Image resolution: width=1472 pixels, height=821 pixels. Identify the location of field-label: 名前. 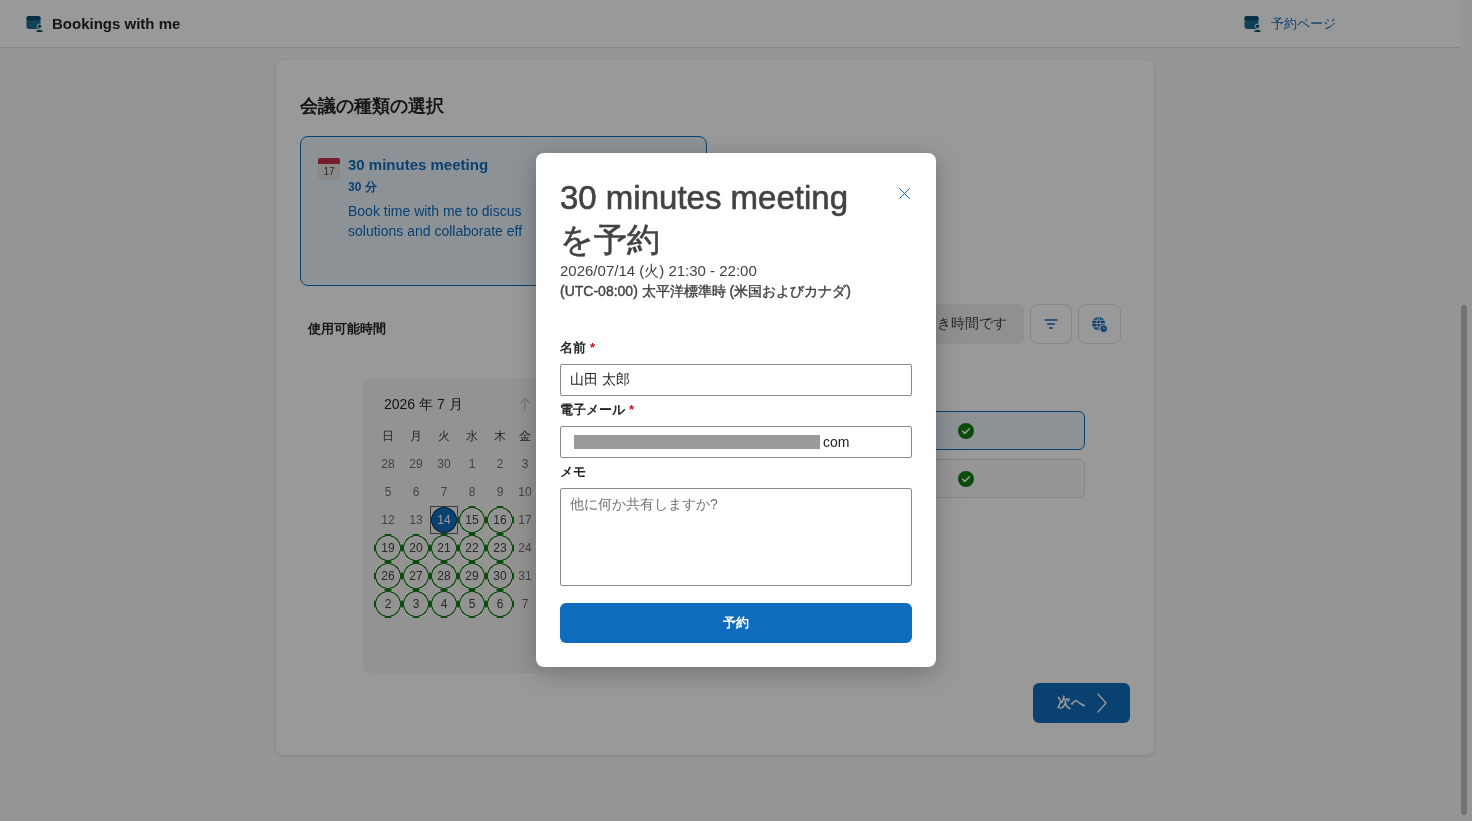
(573, 348).